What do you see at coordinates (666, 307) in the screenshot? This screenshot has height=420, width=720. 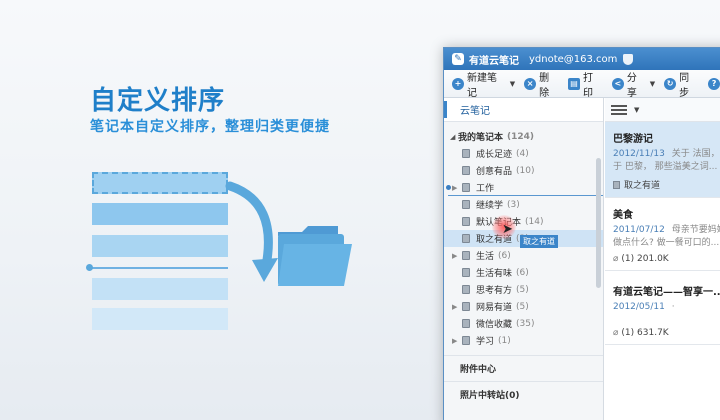 I see `note-meta: 2012/05/11 ·` at bounding box center [666, 307].